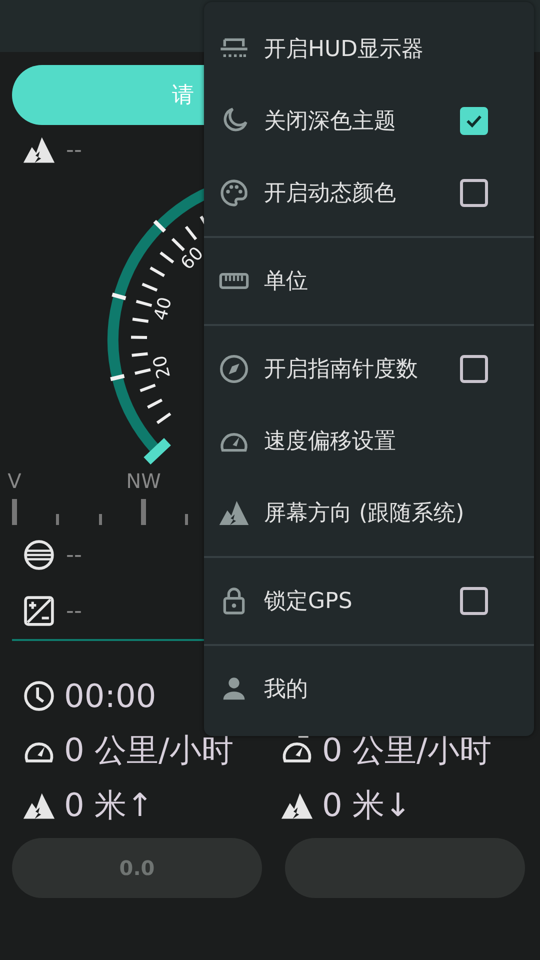 This screenshot has width=540, height=960. I want to click on menu-item-label: 开启指南针度数, so click(341, 370).